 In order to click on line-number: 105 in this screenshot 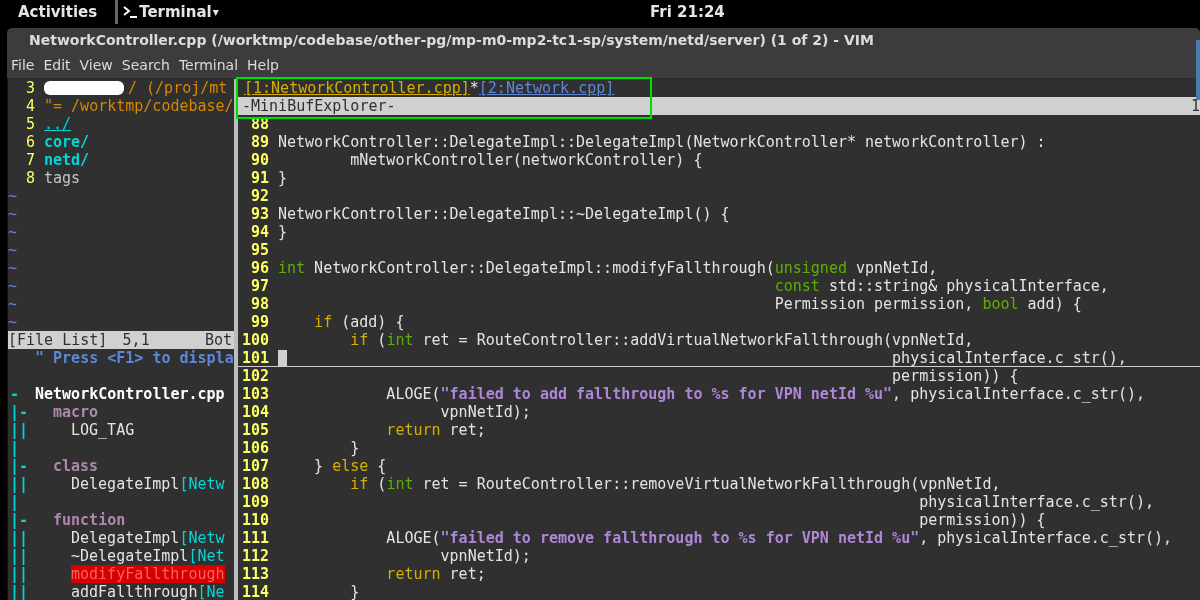, I will do `click(254, 430)`.